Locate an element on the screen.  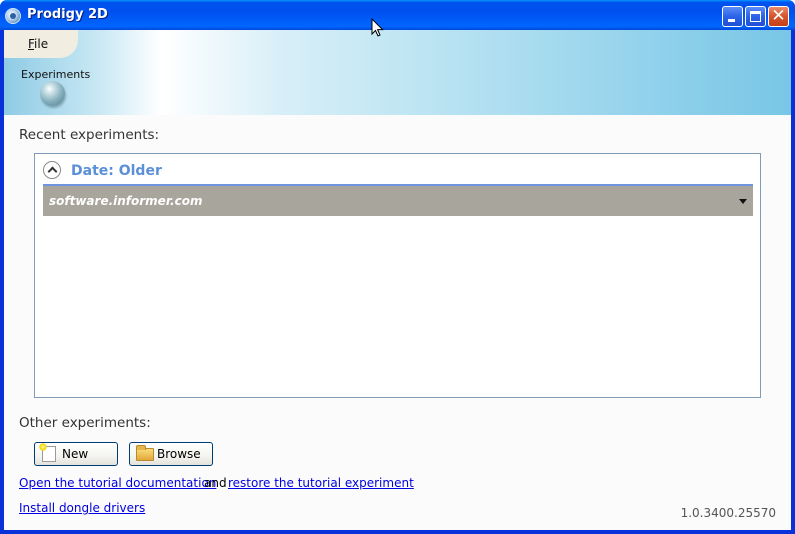
dropdown-arrow-icon is located at coordinates (743, 201).